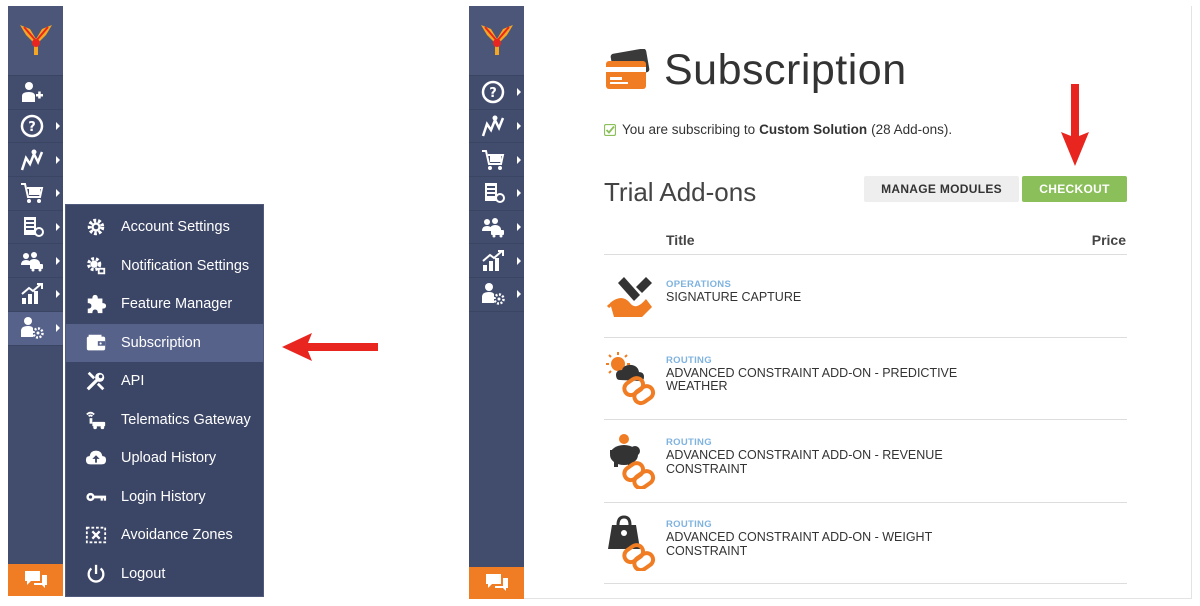  I want to click on column-header-price: Price, so click(1108, 240).